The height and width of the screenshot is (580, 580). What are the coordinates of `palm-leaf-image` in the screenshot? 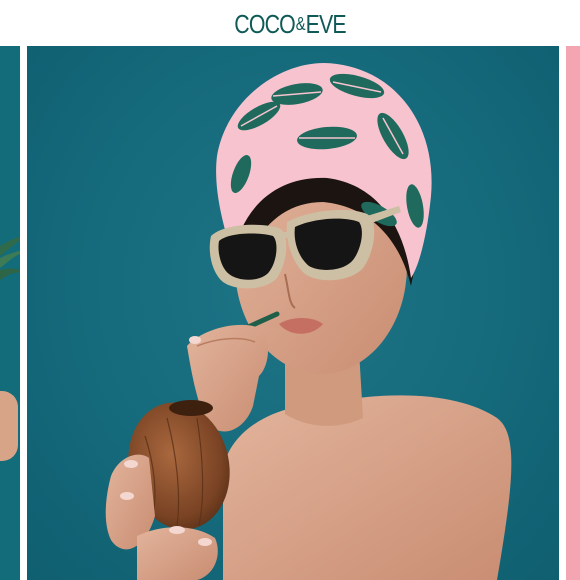 It's located at (10, 258).